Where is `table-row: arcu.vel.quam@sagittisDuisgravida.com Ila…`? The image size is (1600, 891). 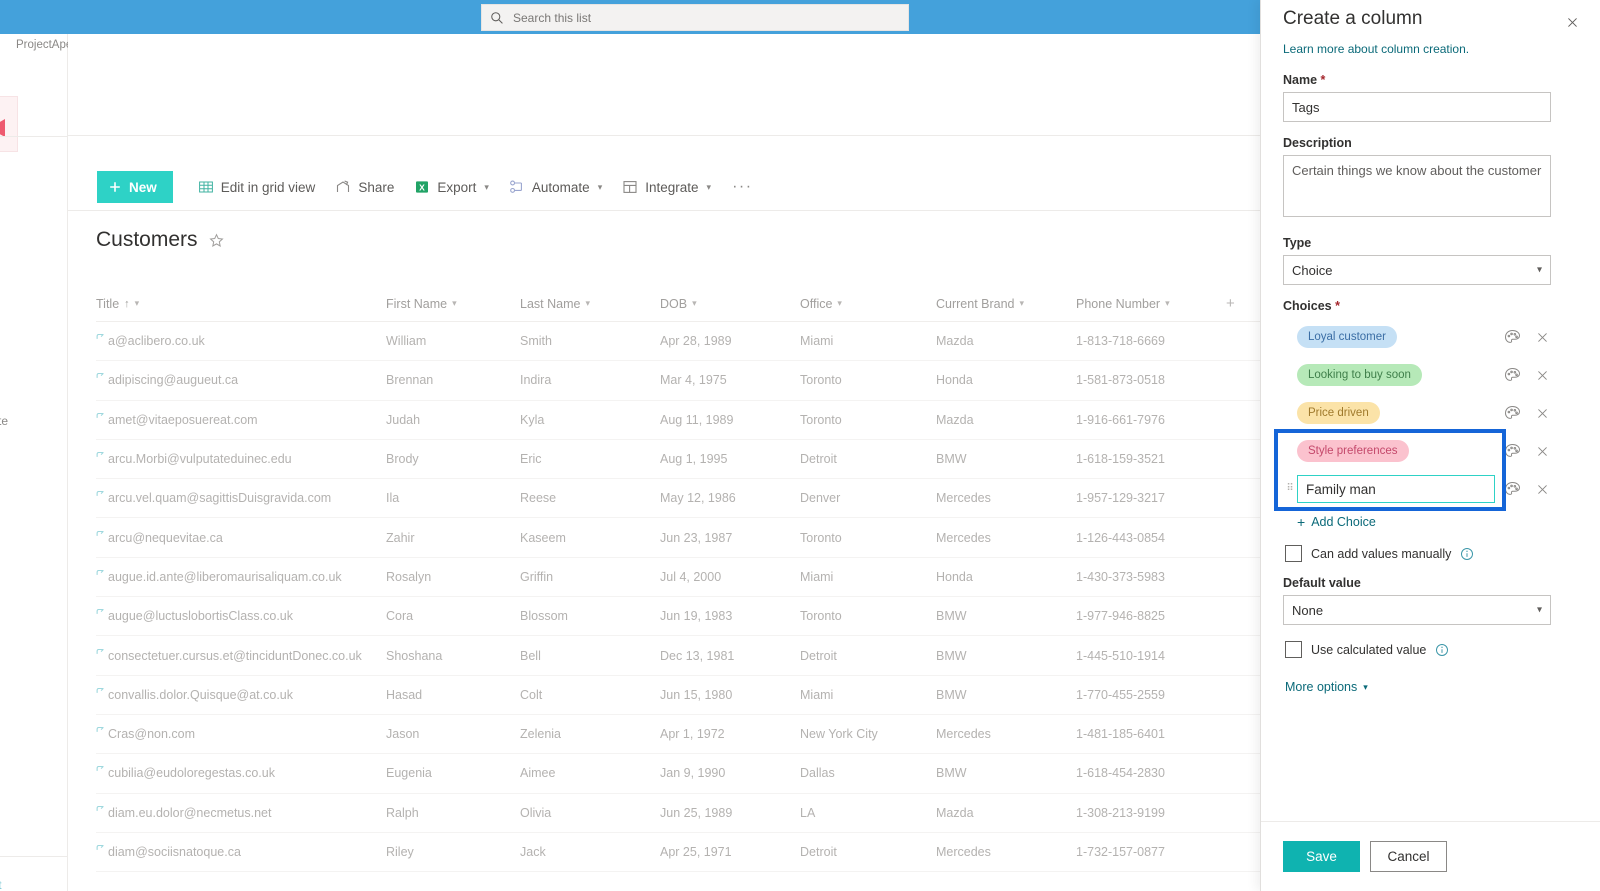 table-row: arcu.vel.quam@sagittisDuisgravida.com Ila… is located at coordinates (686, 499).